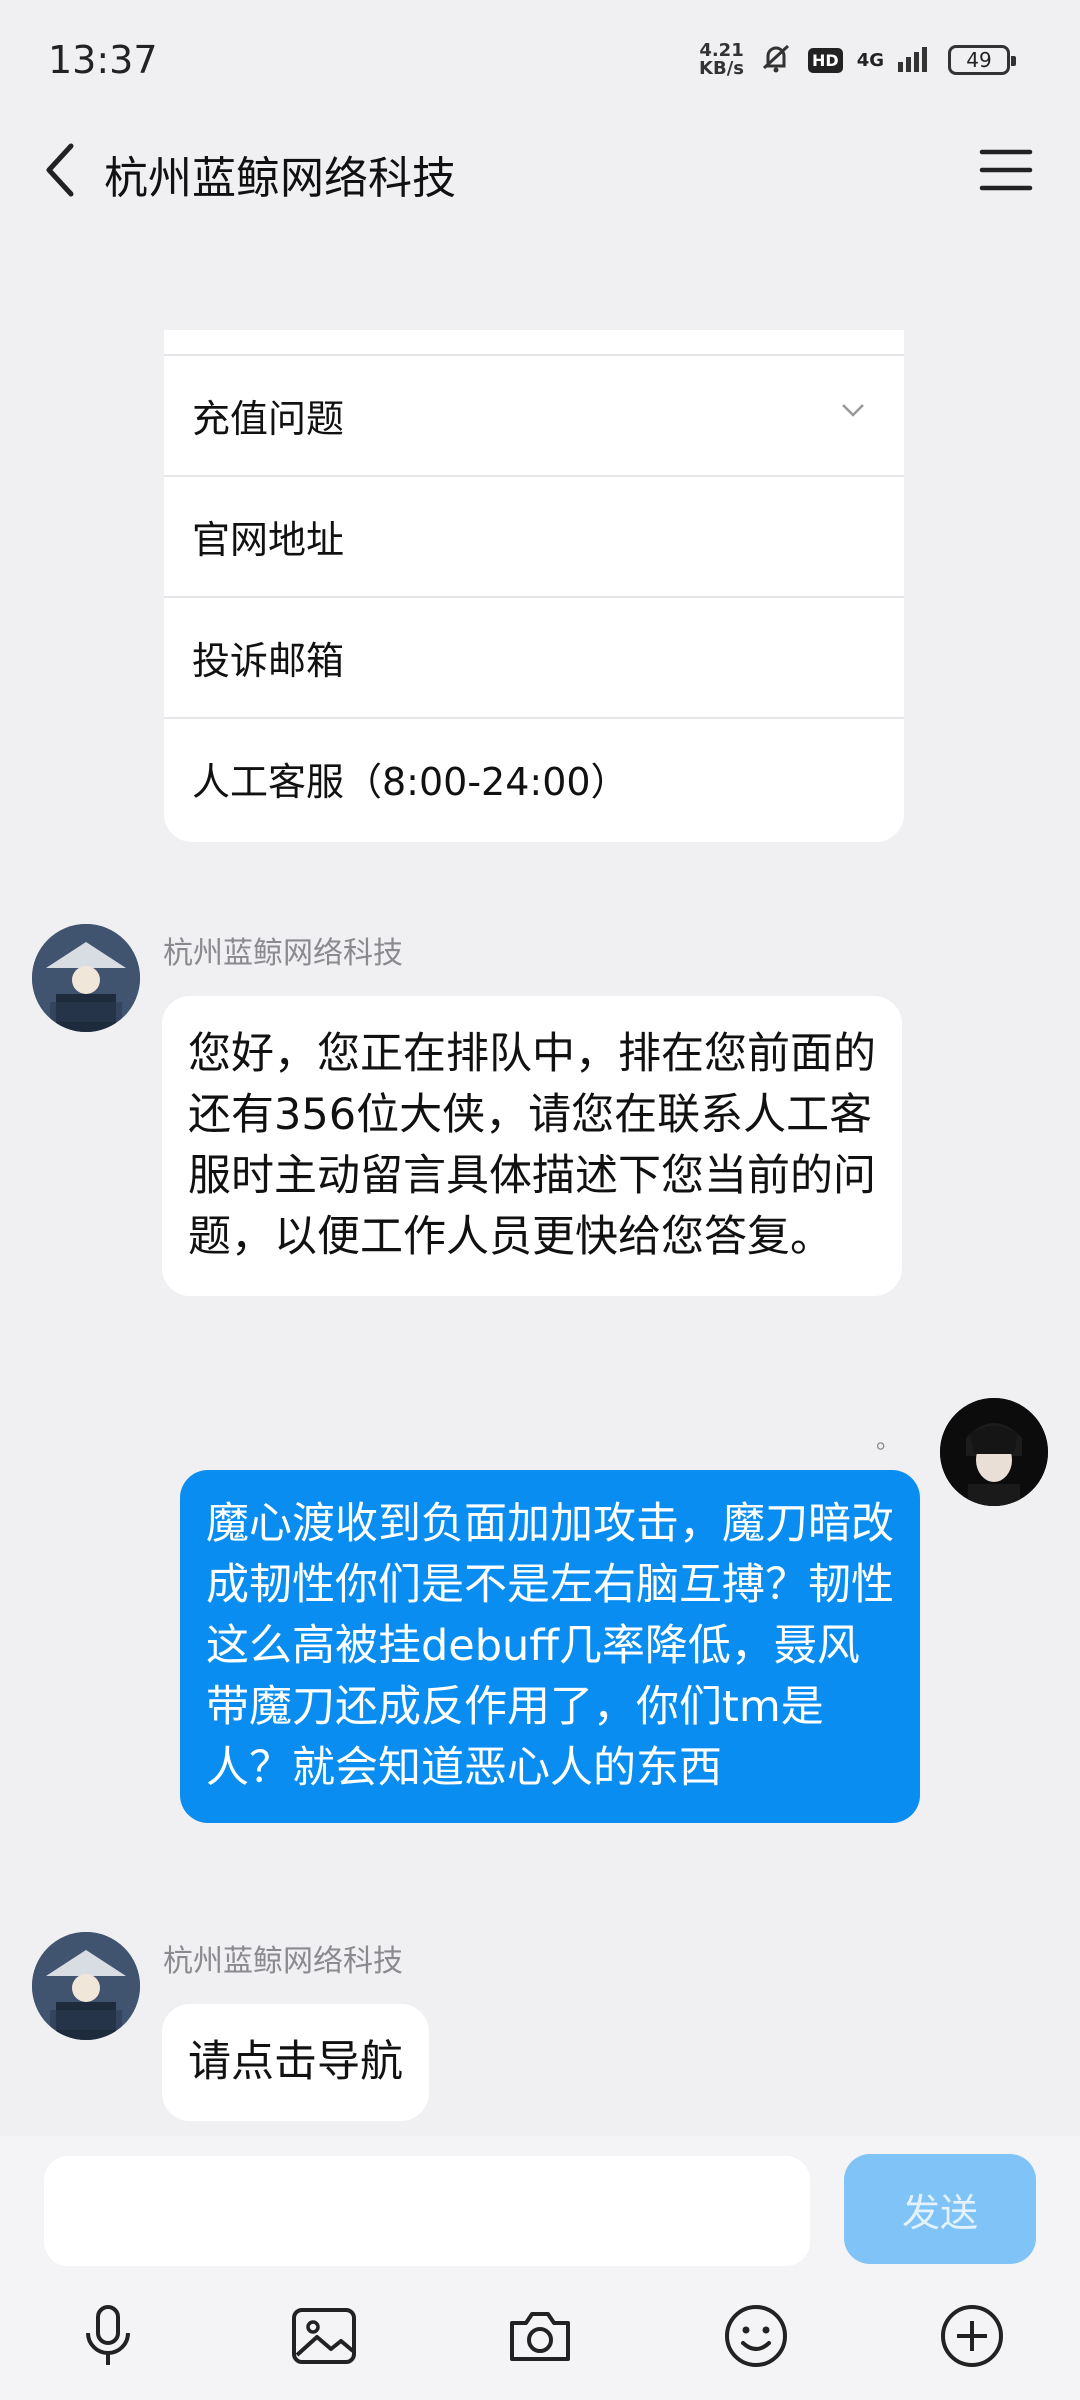 The image size is (1080, 2400). I want to click on quick-menu-card: 充值问题 官网地址 投诉邮箱 人工客服（8:00-24:00）, so click(534, 586).